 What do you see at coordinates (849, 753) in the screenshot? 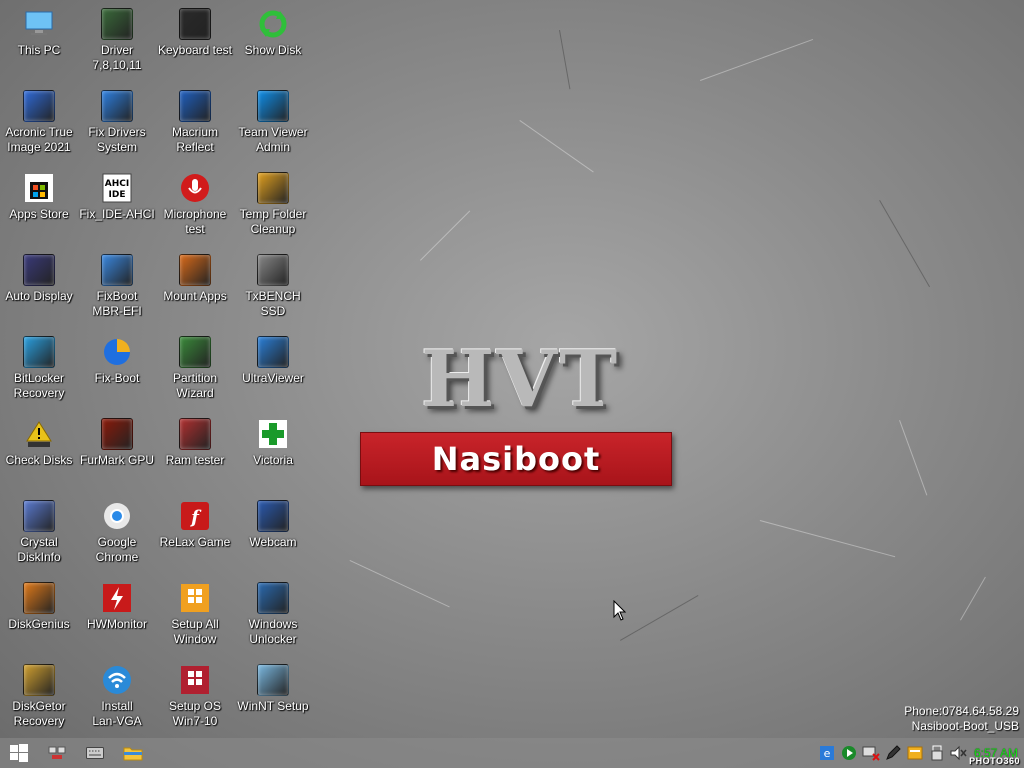
I see `media-player-icon` at bounding box center [849, 753].